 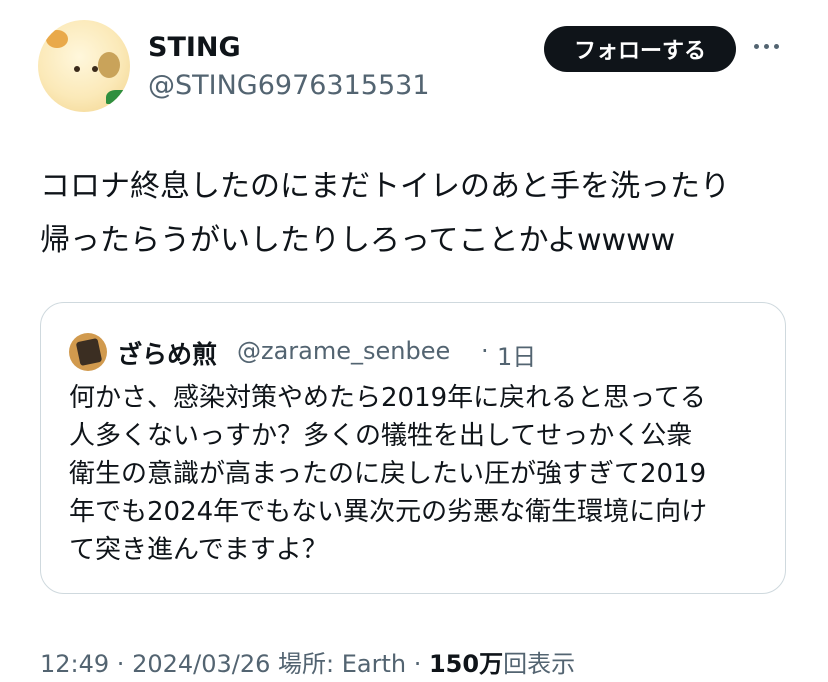 What do you see at coordinates (343, 351) in the screenshot?
I see `quoted-author-handle: @zarame_senbee` at bounding box center [343, 351].